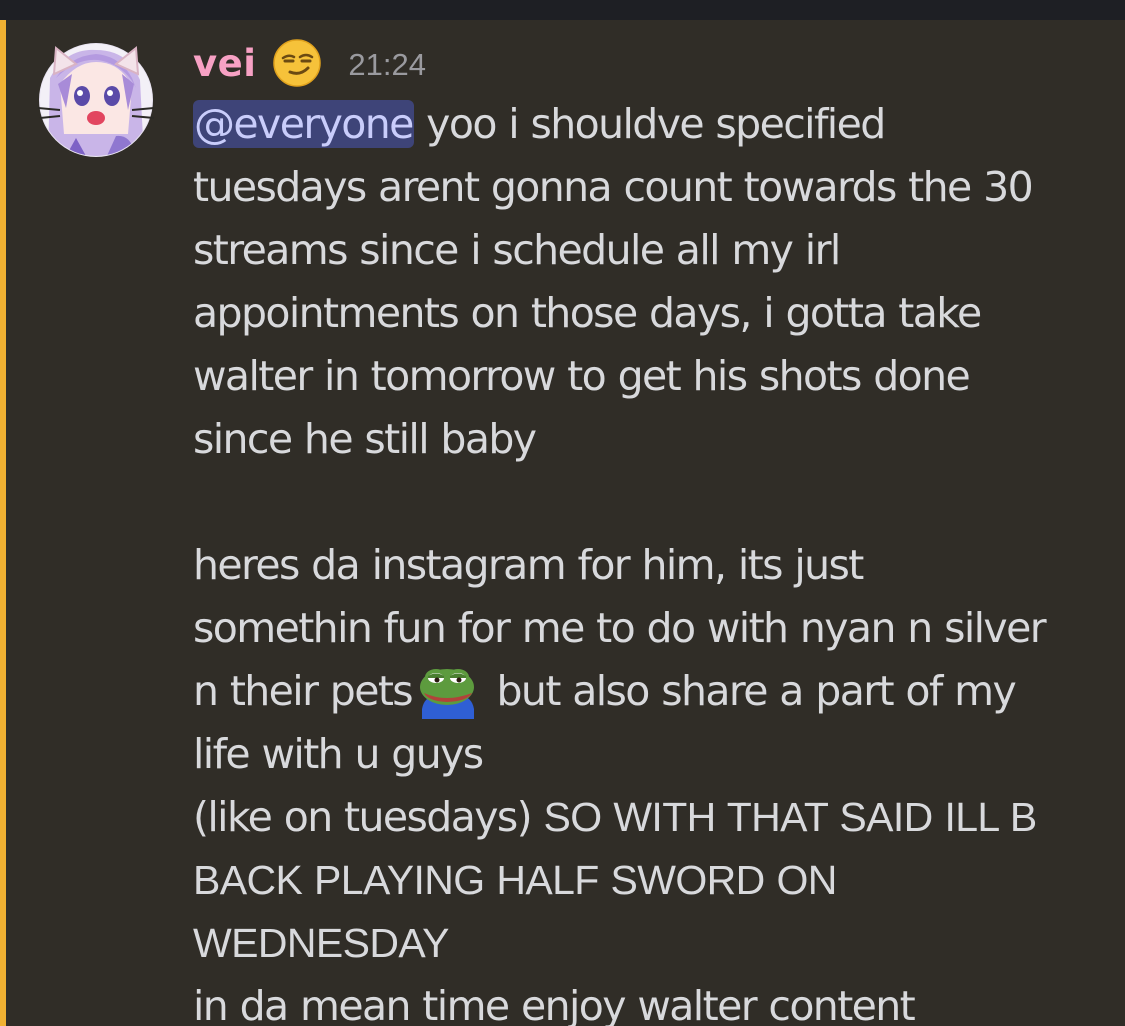 This screenshot has width=1125, height=1026. Describe the element at coordinates (3, 523) in the screenshot. I see `mention-highlight-bar` at that location.